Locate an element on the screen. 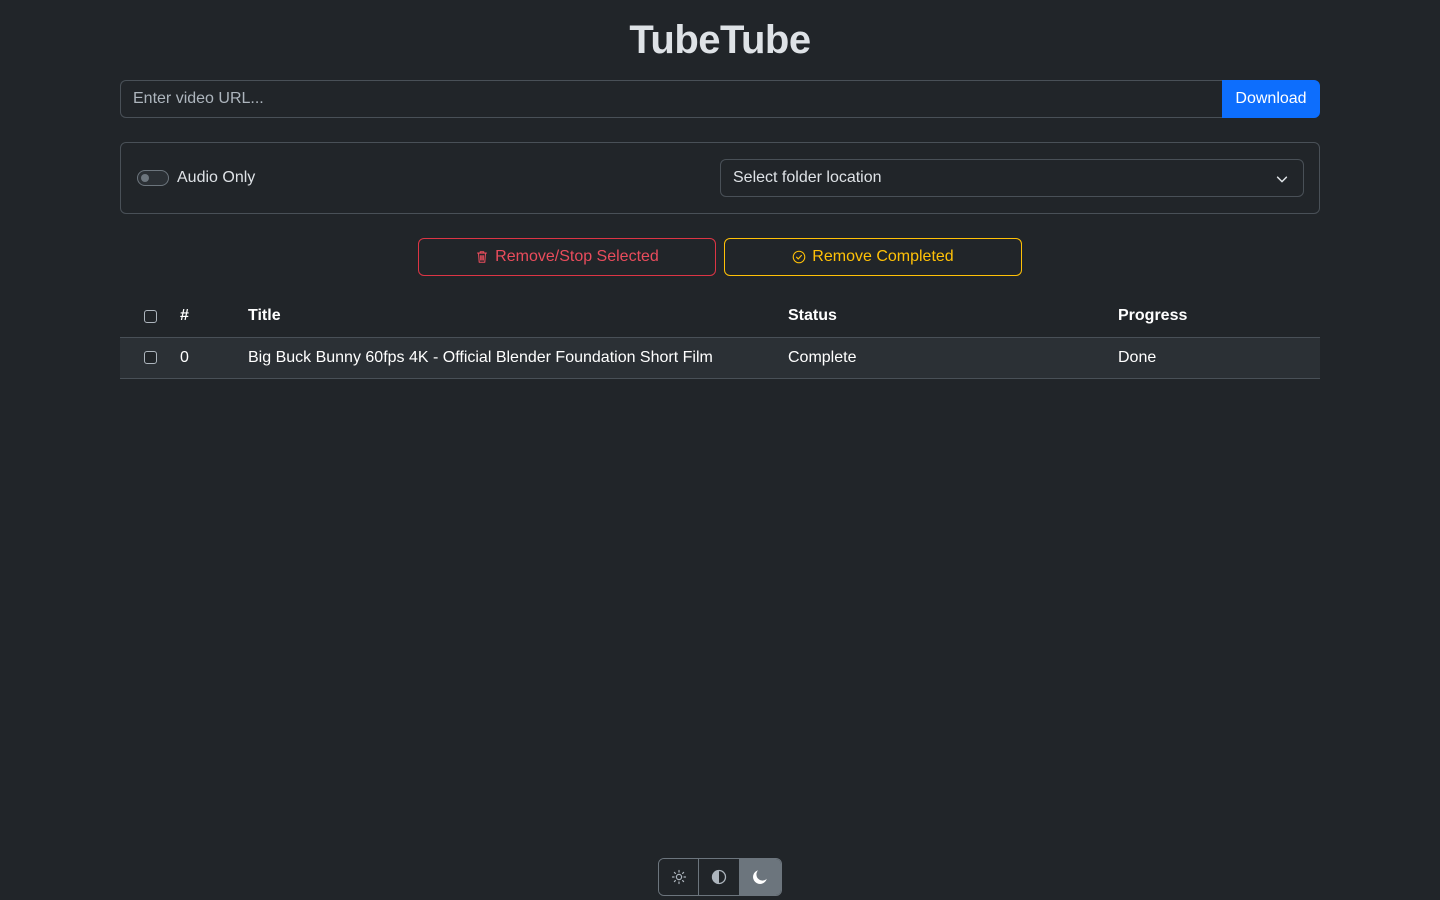  remove-completed-button: Remove Completed is located at coordinates (873, 257).